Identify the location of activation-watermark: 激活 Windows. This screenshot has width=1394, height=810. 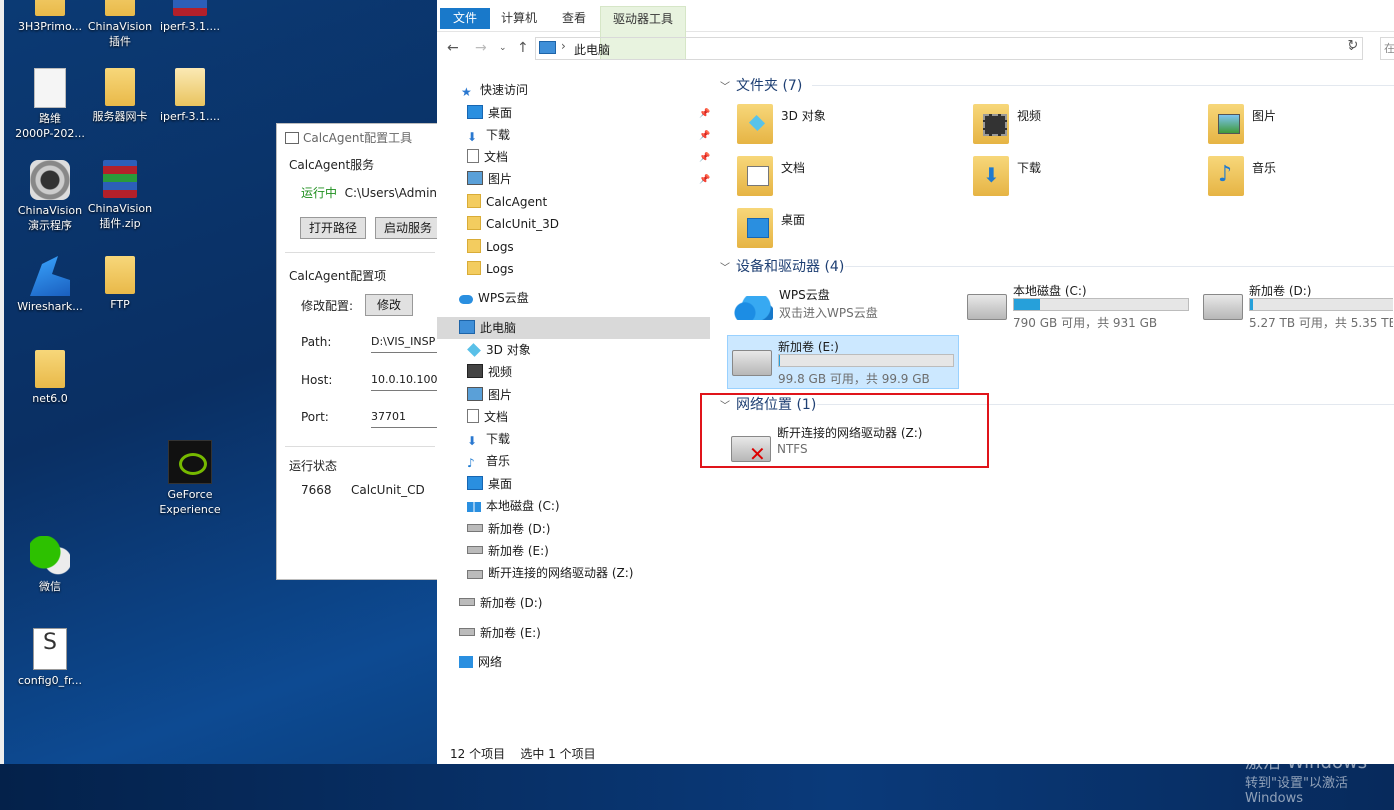
(1306, 762).